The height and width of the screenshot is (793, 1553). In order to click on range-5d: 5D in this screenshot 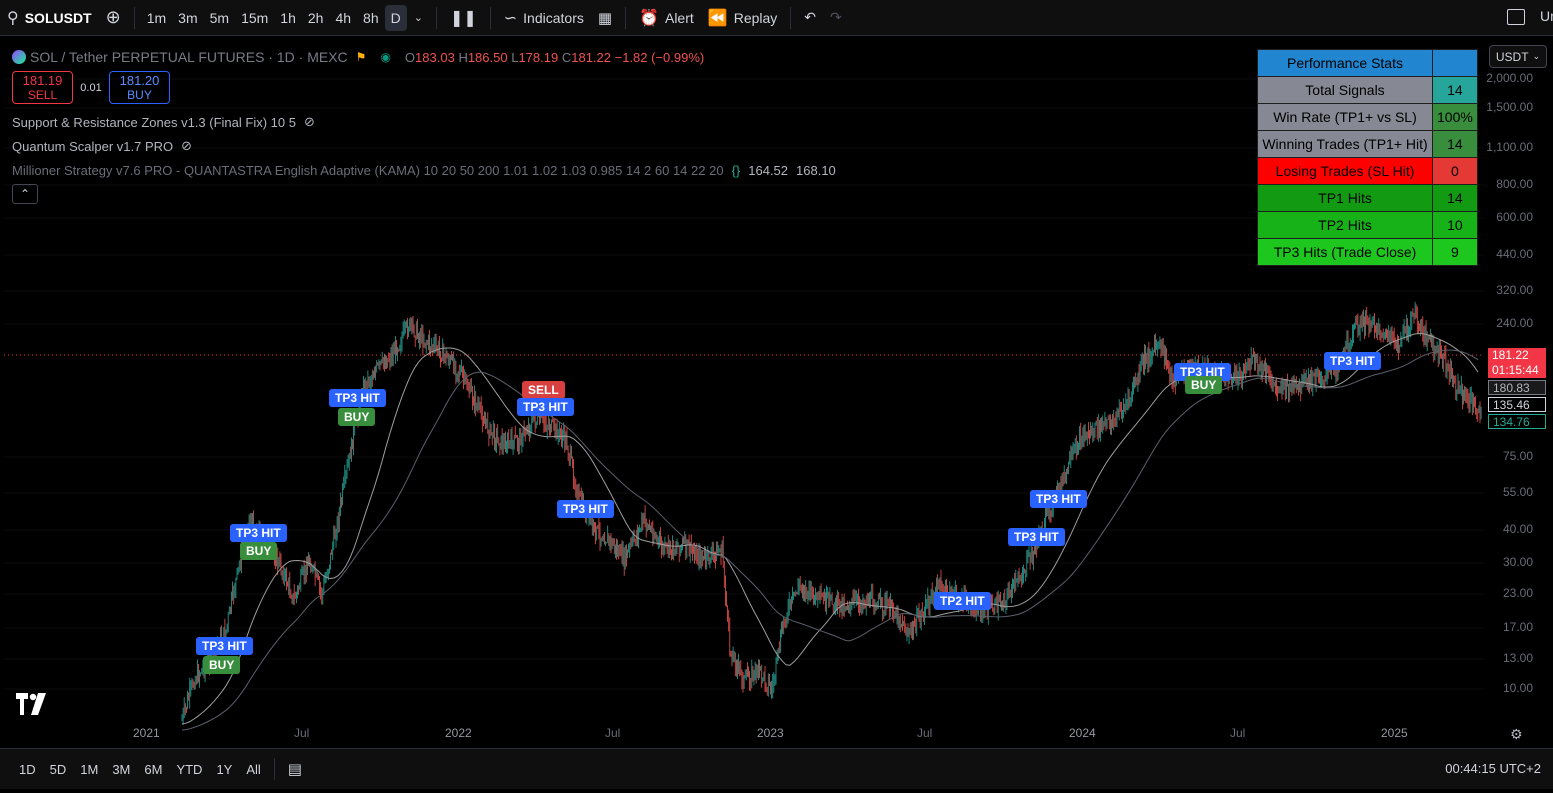, I will do `click(58, 769)`.